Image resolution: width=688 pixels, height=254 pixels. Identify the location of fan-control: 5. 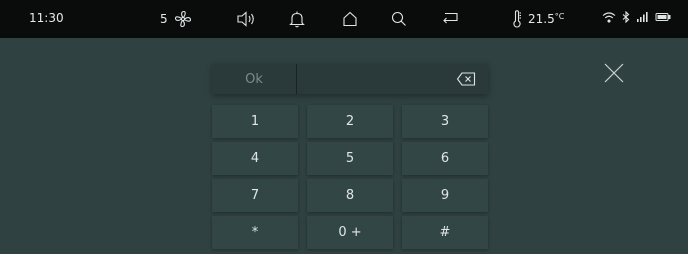
(176, 19).